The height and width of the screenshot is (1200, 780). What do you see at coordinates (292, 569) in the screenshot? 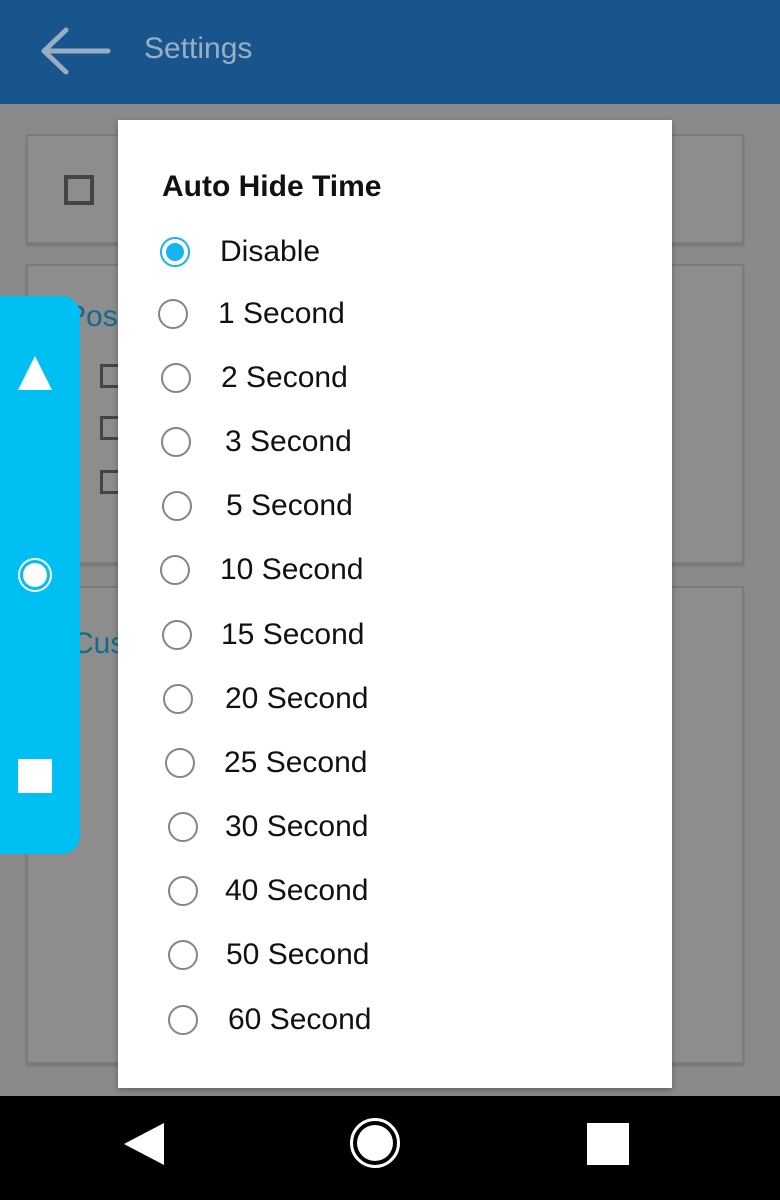
I see `option-label: 10 Second` at bounding box center [292, 569].